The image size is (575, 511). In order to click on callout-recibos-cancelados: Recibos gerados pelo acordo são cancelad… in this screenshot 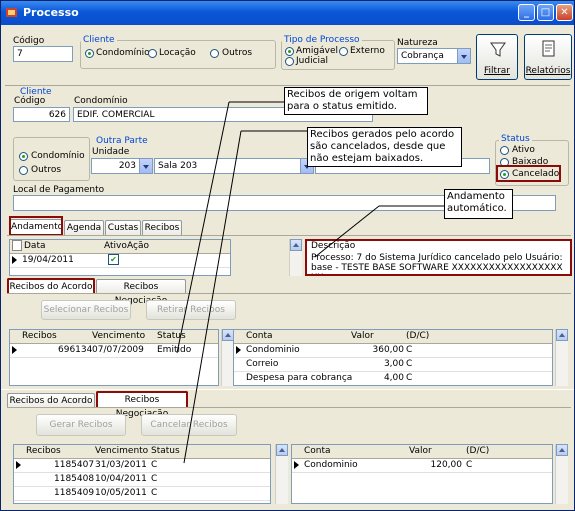, I will do `click(384, 147)`.